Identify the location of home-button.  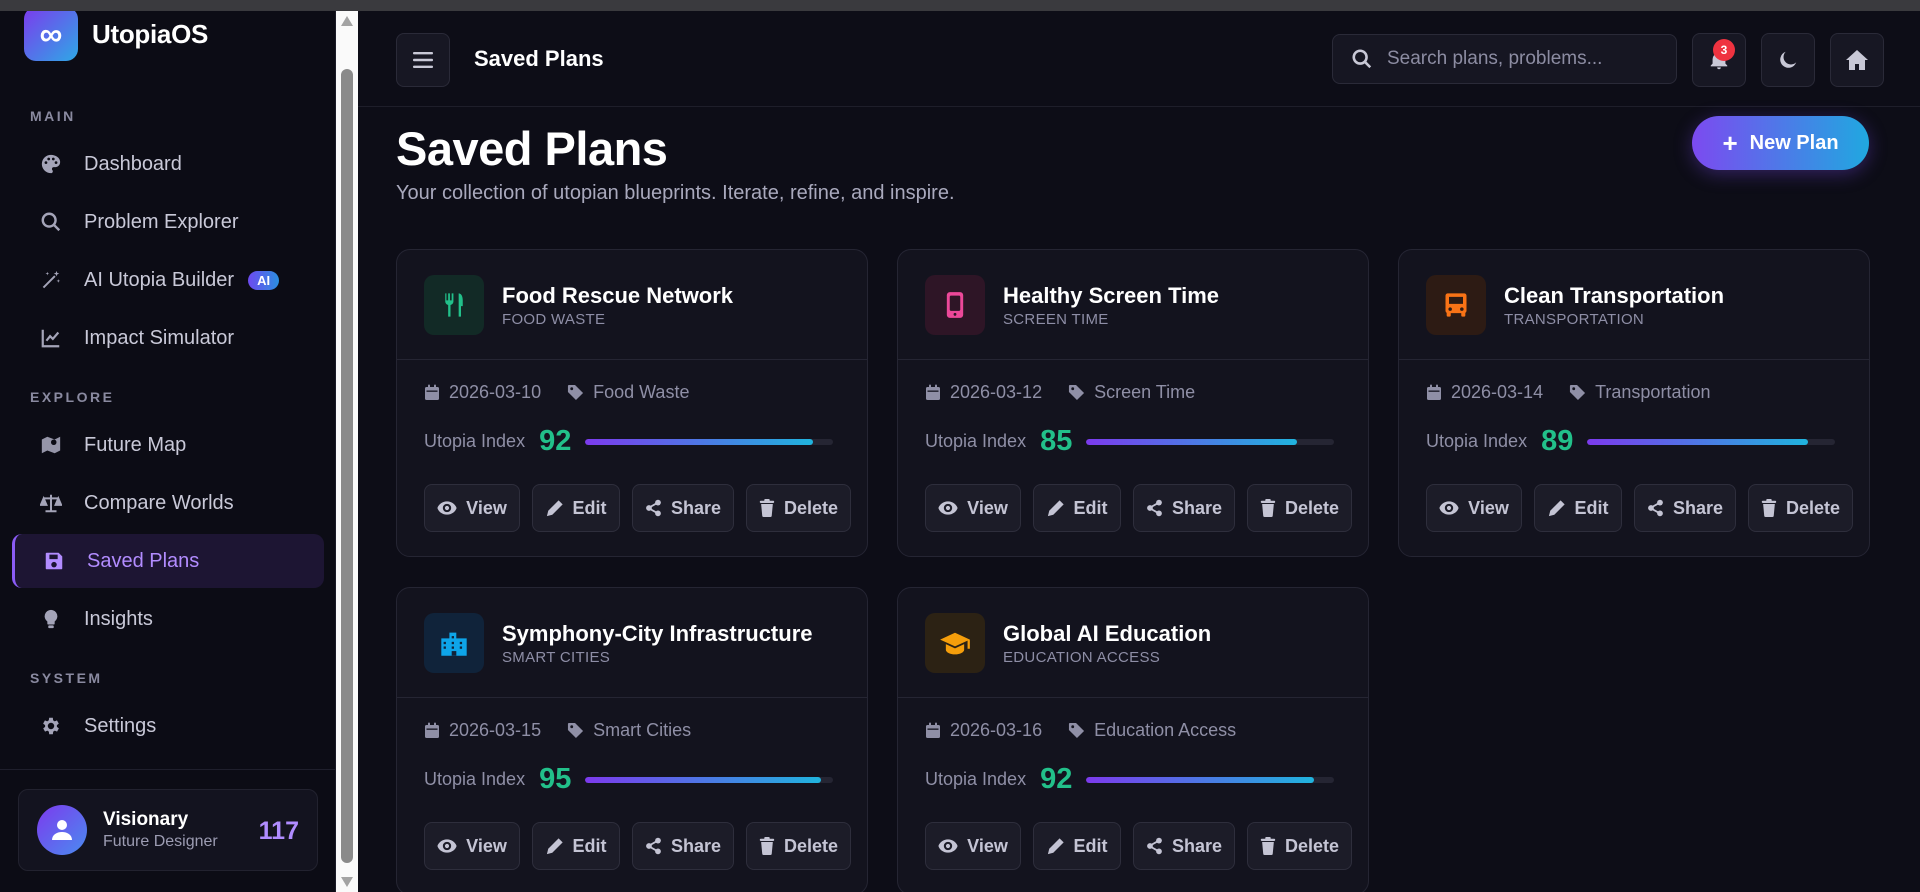
(1857, 60).